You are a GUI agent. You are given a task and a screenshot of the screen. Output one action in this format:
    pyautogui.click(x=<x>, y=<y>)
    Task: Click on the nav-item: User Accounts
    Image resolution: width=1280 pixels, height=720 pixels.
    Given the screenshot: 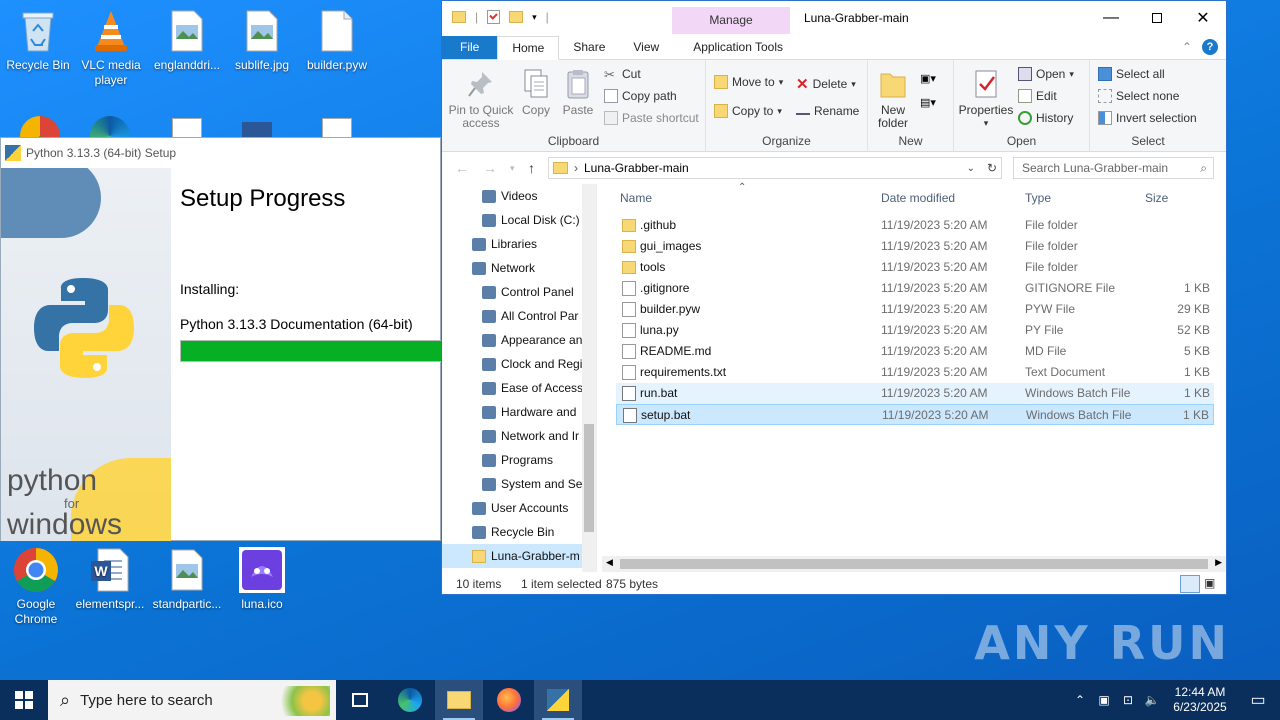 What is the action you would take?
    pyautogui.click(x=519, y=508)
    